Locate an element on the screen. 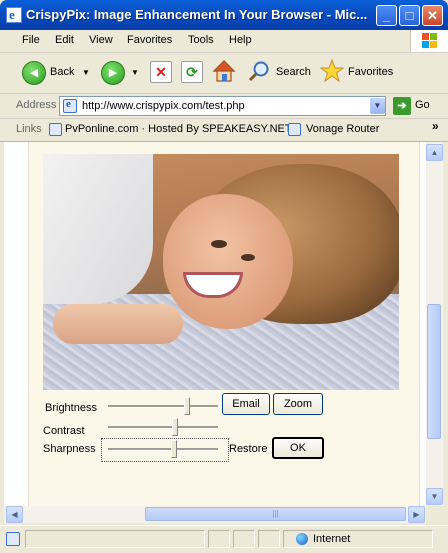 Image resolution: width=448 pixels, height=553 pixels. address-dropdown-icon: ▼ is located at coordinates (377, 106).